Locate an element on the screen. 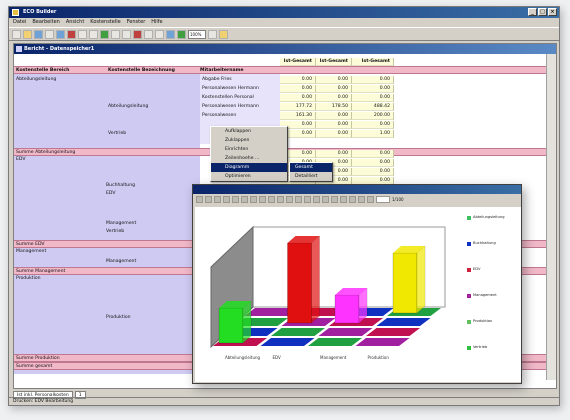  chart-zoom-field is located at coordinates (383, 199).